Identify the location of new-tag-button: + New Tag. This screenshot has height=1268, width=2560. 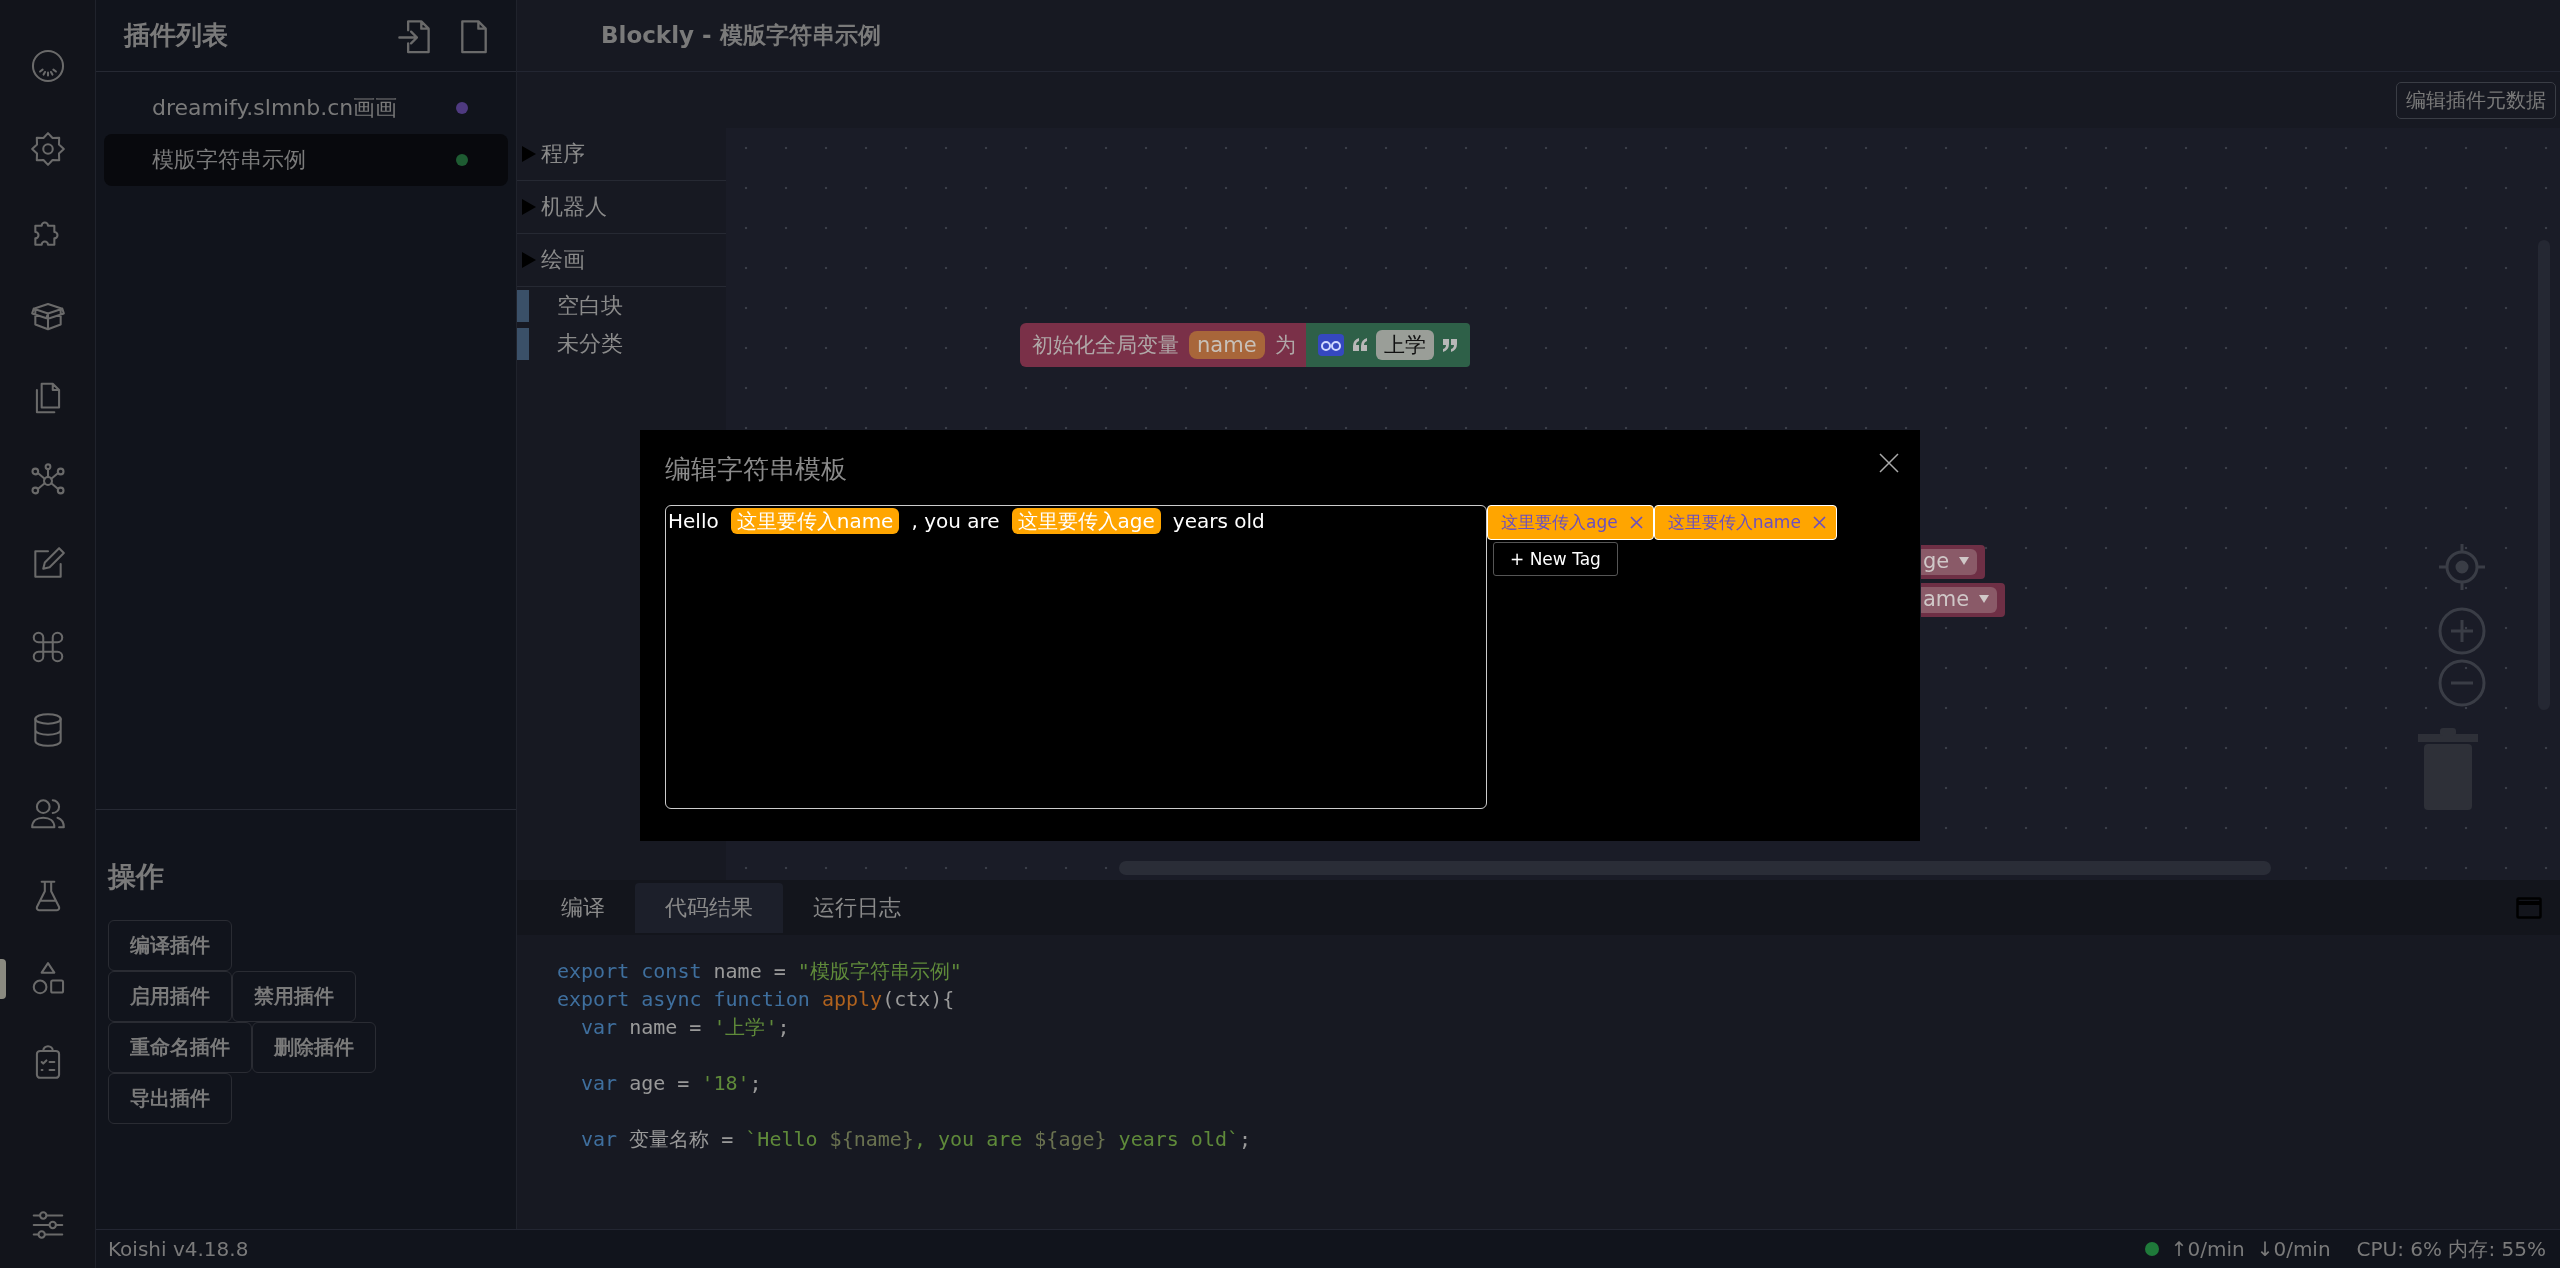
(1555, 559).